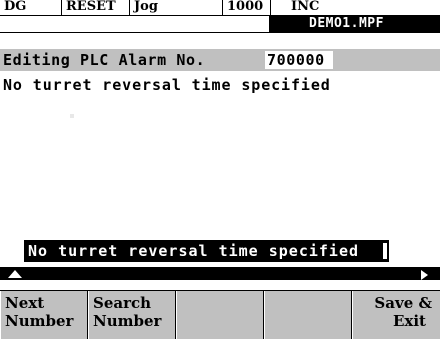  What do you see at coordinates (167, 85) in the screenshot?
I see `alarm-text: No turret reversal time specified` at bounding box center [167, 85].